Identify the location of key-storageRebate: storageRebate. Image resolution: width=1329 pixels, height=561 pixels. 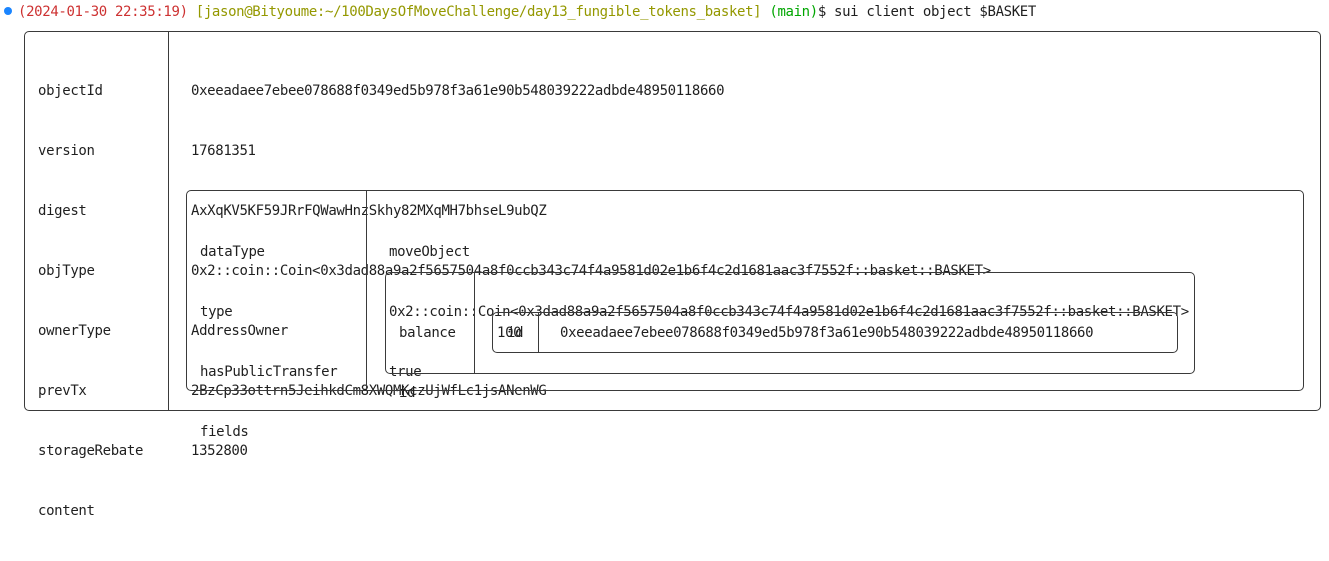
(91, 451).